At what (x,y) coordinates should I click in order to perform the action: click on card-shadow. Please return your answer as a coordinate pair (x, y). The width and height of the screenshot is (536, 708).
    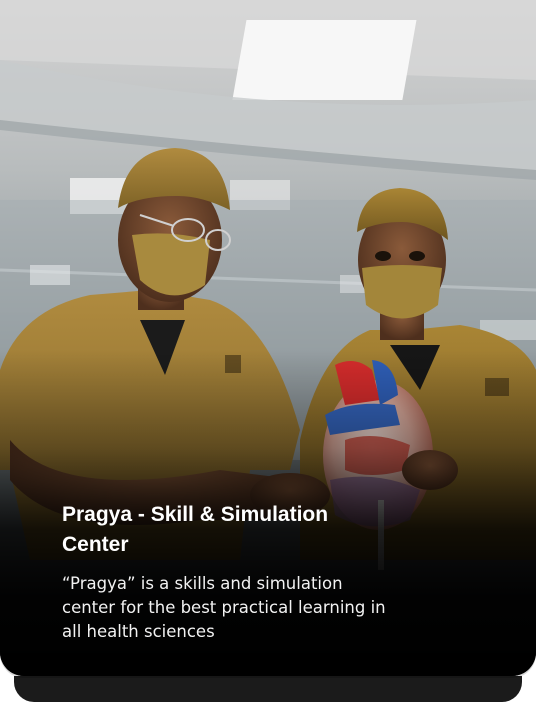
    Looking at the image, I should click on (268, 689).